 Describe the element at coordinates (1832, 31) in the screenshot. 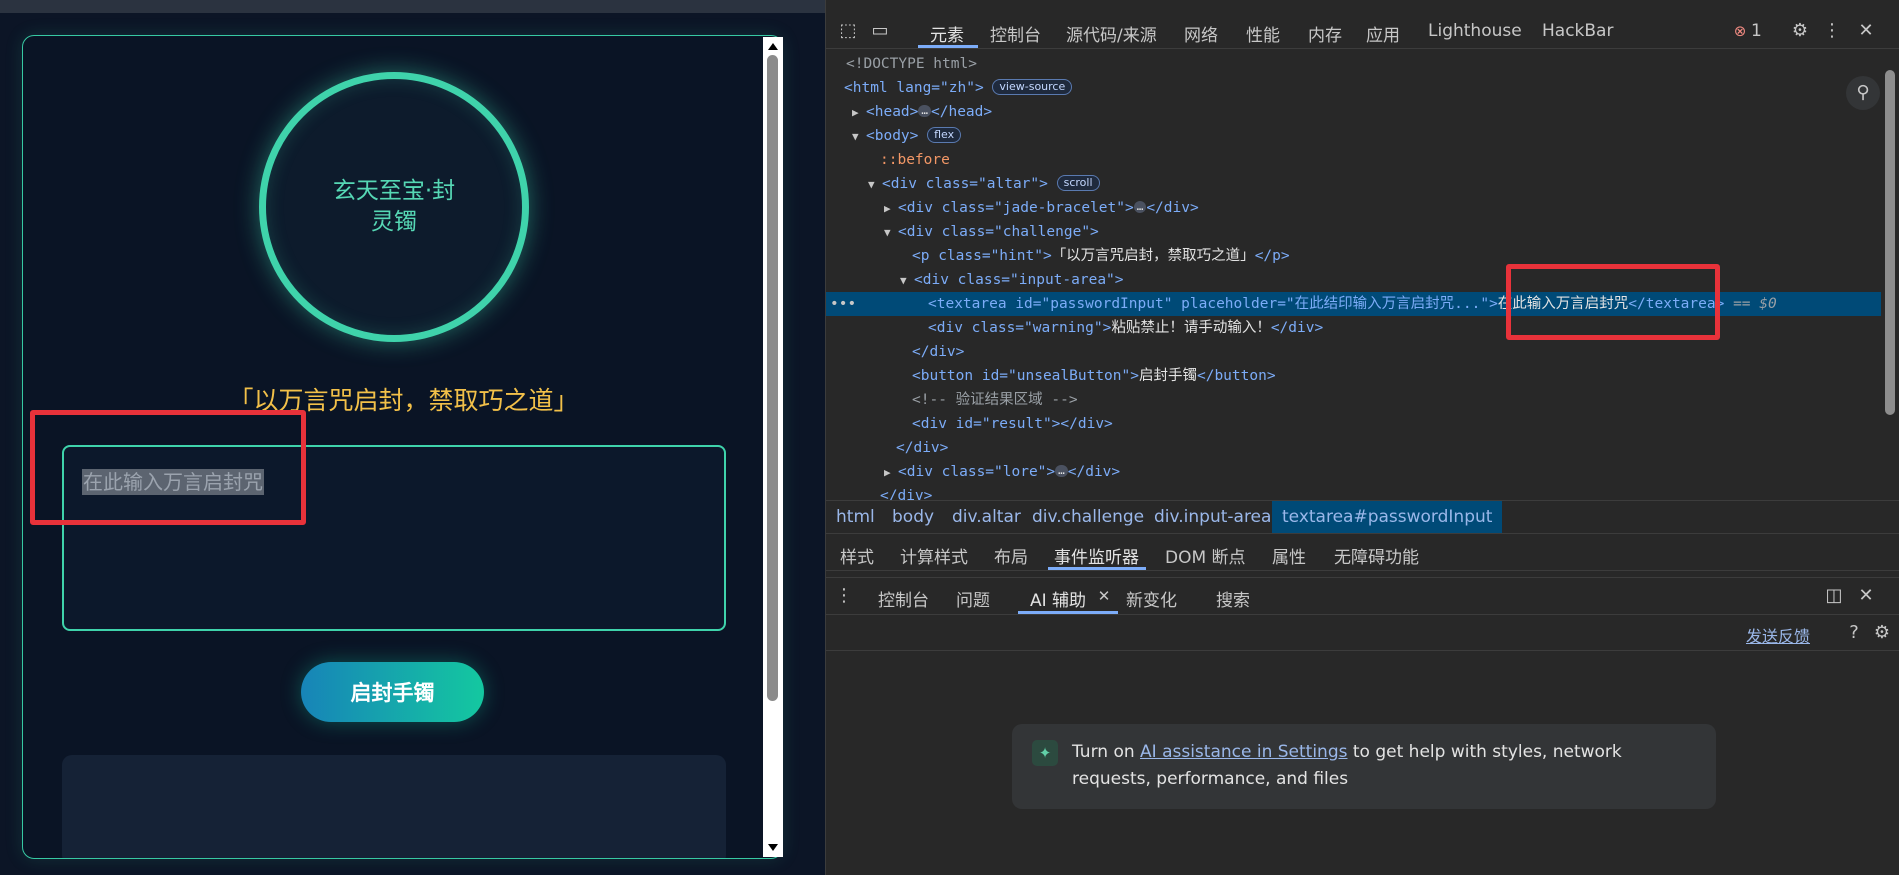

I see `more-options-icon: ⋮` at that location.